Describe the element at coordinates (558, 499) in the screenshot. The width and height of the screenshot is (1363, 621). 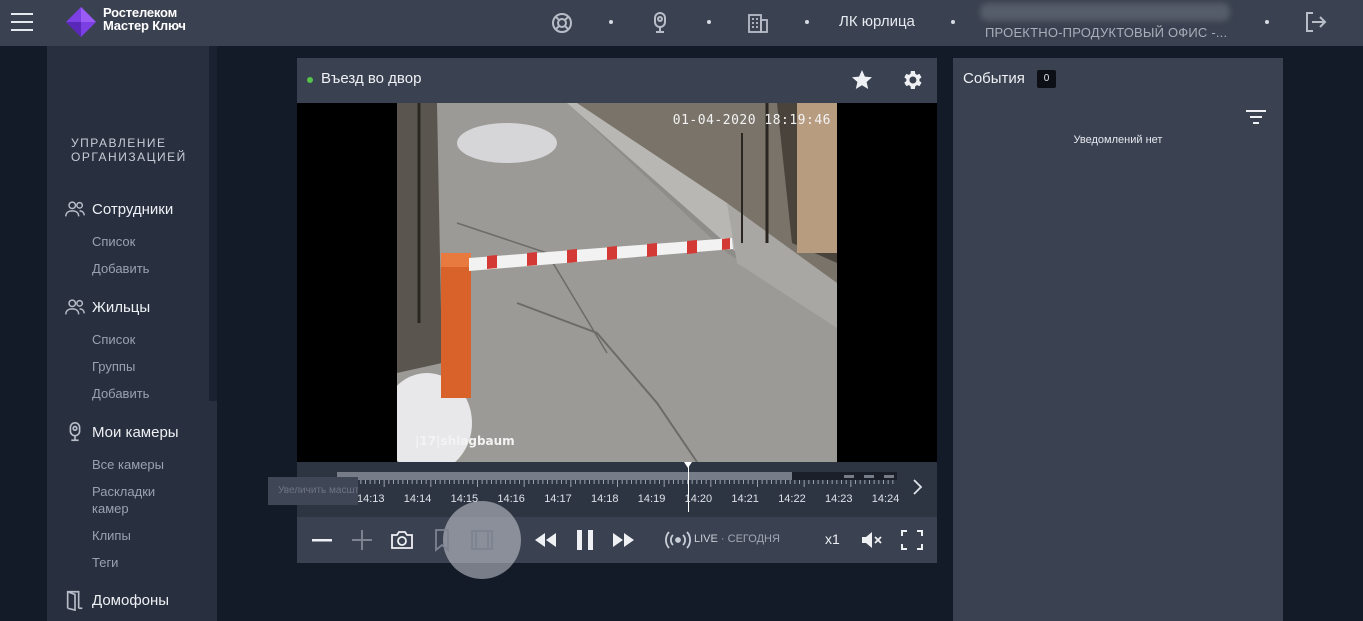
I see `timeline-label: 14:17` at that location.